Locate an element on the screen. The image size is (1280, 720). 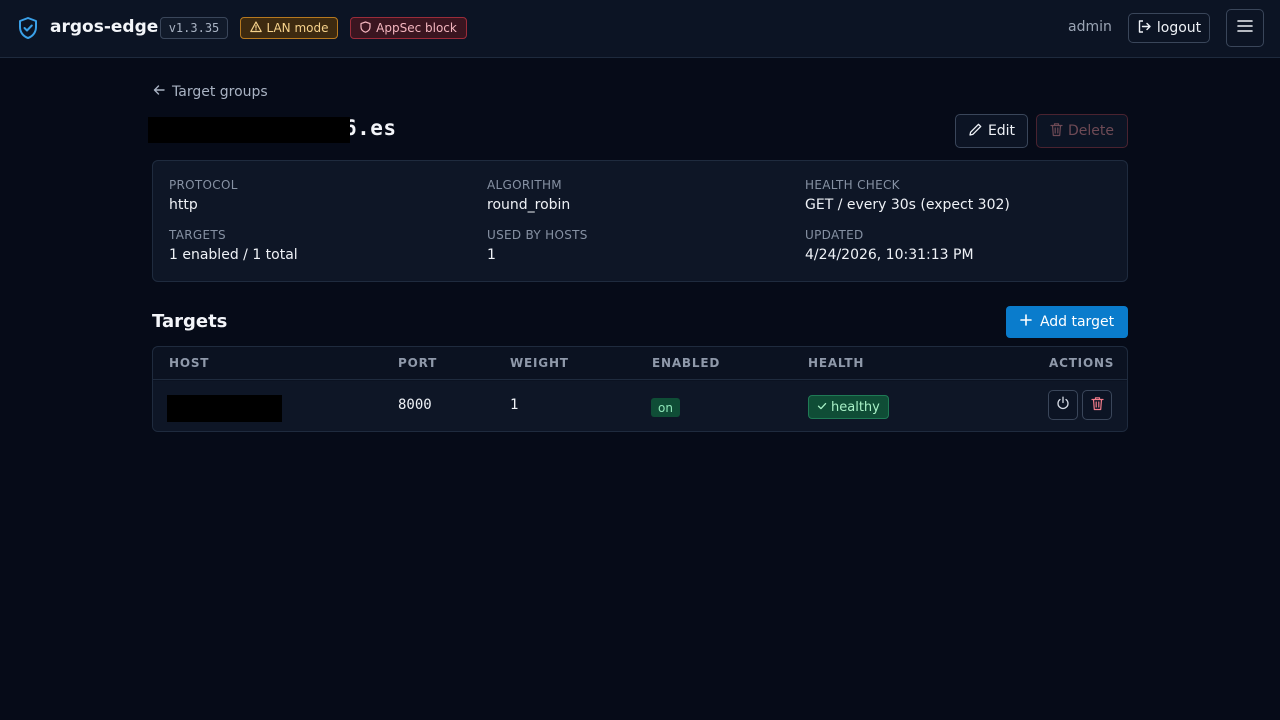
power-icon is located at coordinates (1063, 405).